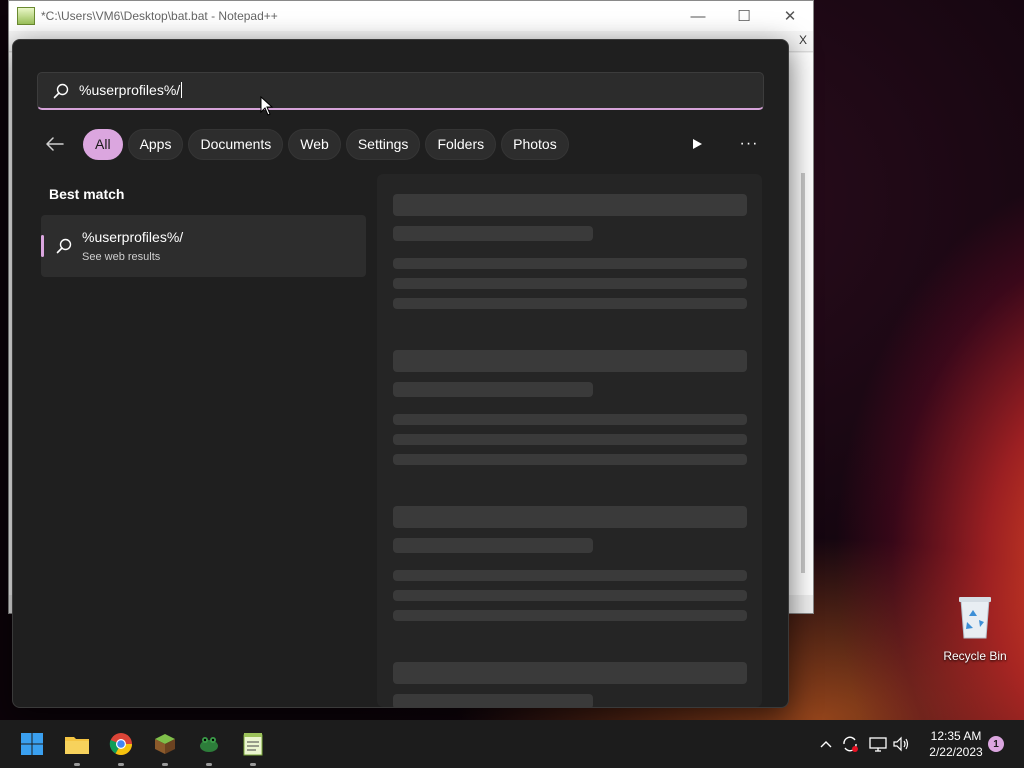  What do you see at coordinates (103, 144) in the screenshot?
I see `filter-all: All` at bounding box center [103, 144].